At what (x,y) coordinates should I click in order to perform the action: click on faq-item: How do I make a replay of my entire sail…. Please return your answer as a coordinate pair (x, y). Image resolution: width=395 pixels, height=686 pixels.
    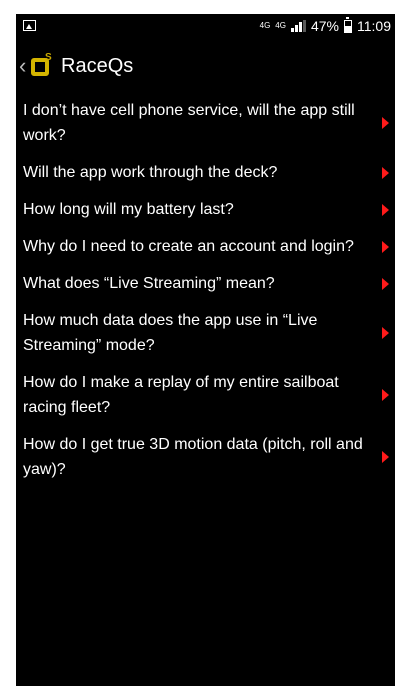
    Looking at the image, I should click on (205, 395).